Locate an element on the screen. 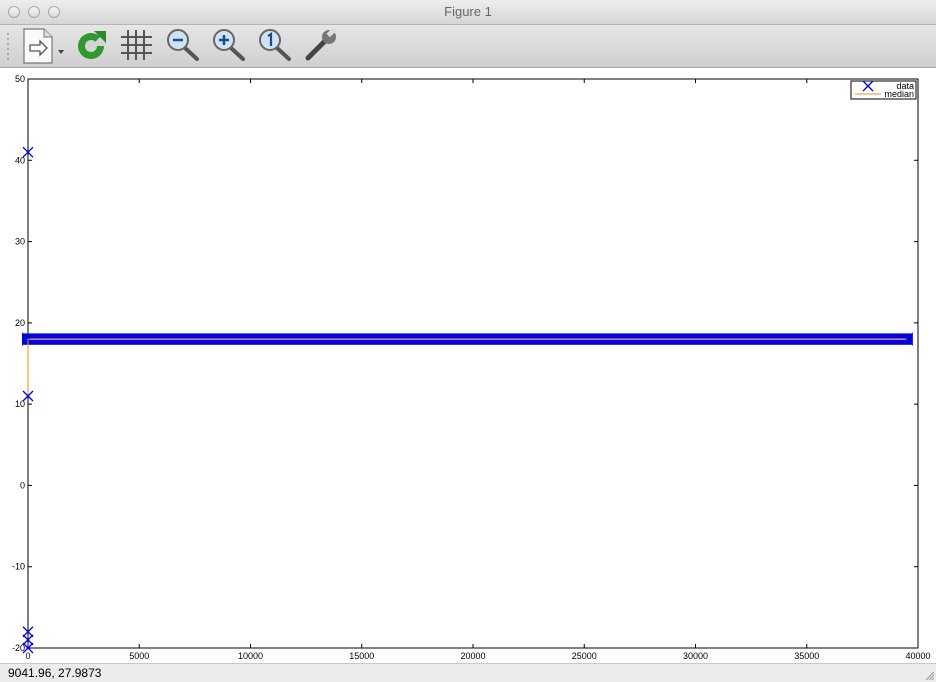 Image resolution: width=936 pixels, height=682 pixels. zoom-out-button is located at coordinates (184, 45).